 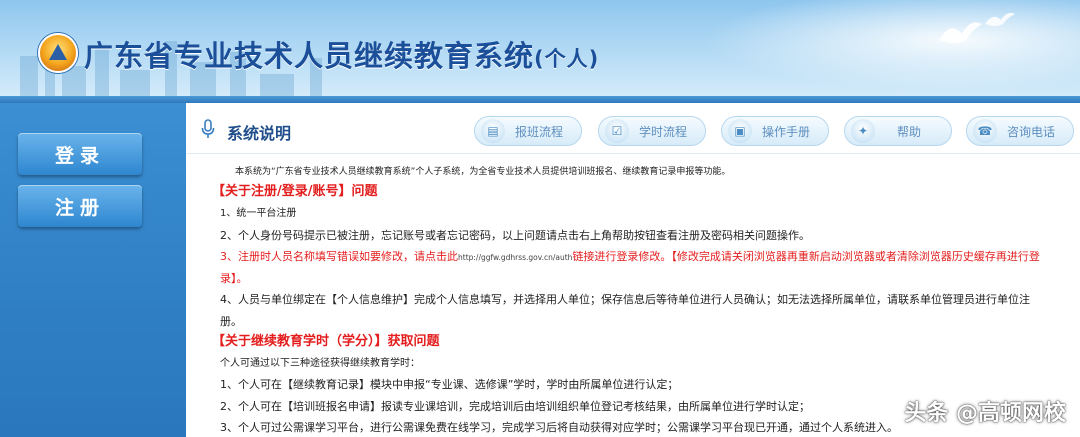 I want to click on login-button: 登录, so click(x=80, y=154).